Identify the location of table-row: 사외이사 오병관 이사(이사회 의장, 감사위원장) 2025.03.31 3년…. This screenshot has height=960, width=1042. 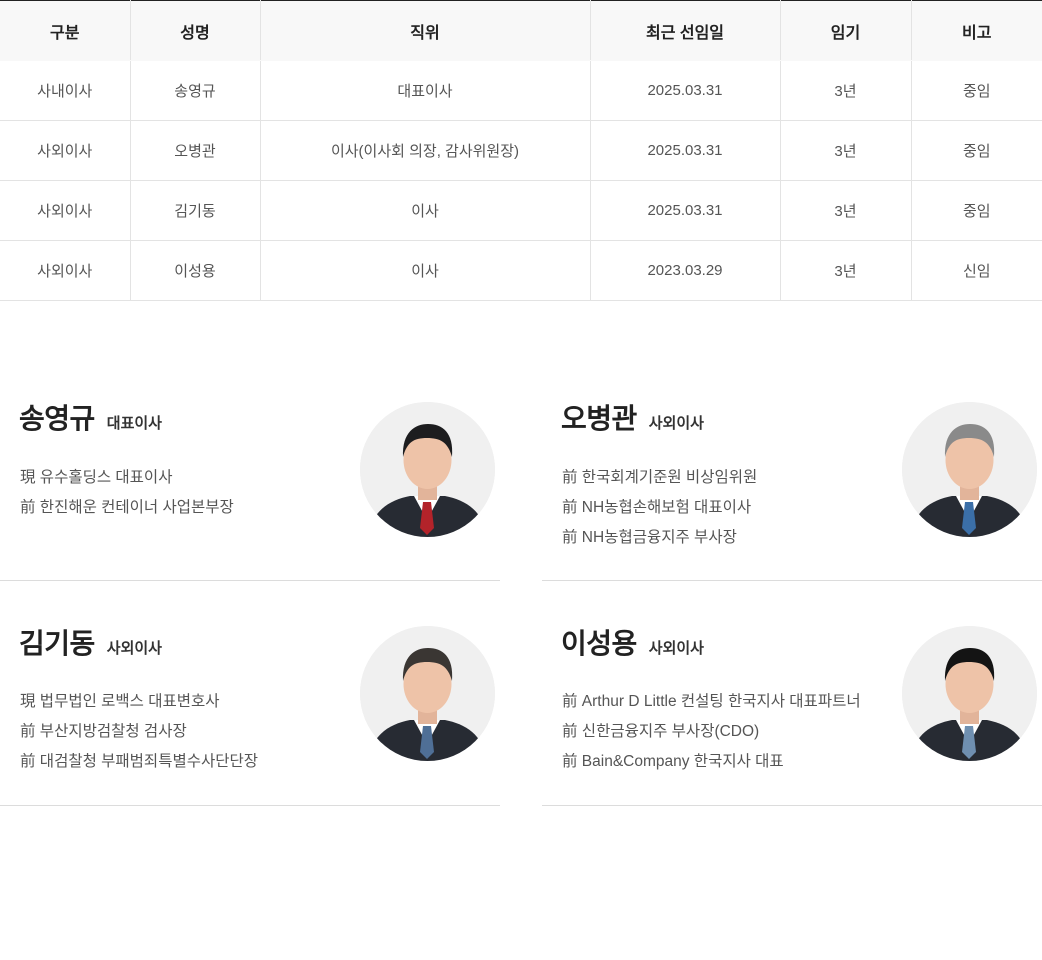
(521, 150).